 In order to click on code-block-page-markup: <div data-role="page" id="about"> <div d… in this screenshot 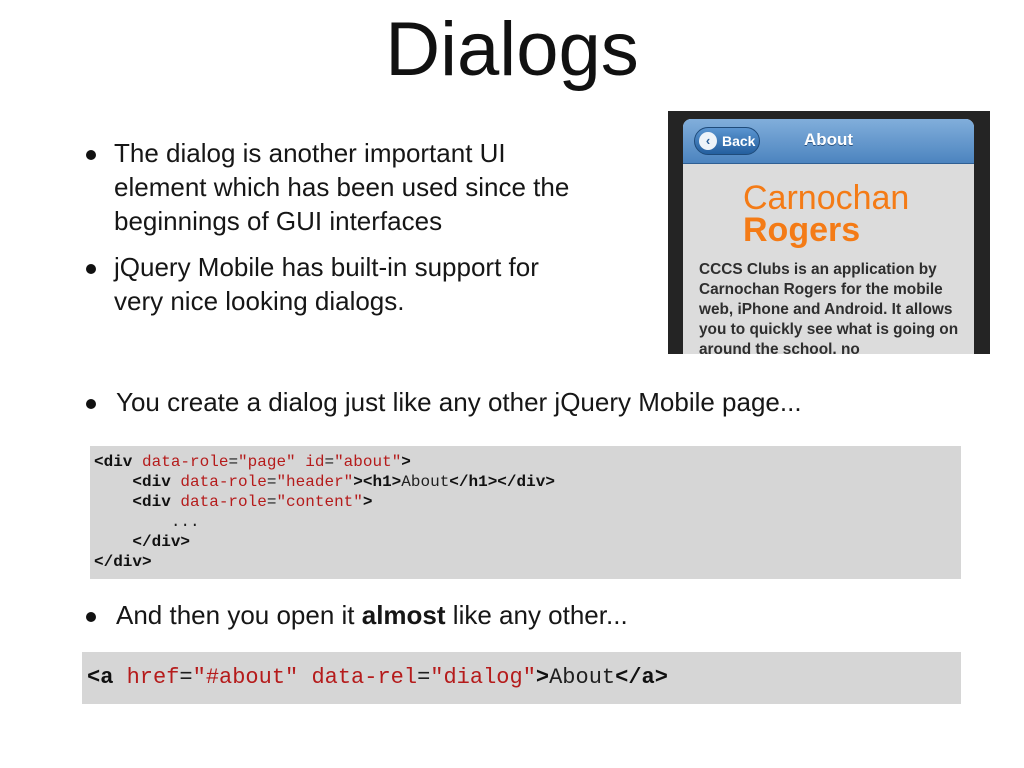, I will do `click(525, 512)`.